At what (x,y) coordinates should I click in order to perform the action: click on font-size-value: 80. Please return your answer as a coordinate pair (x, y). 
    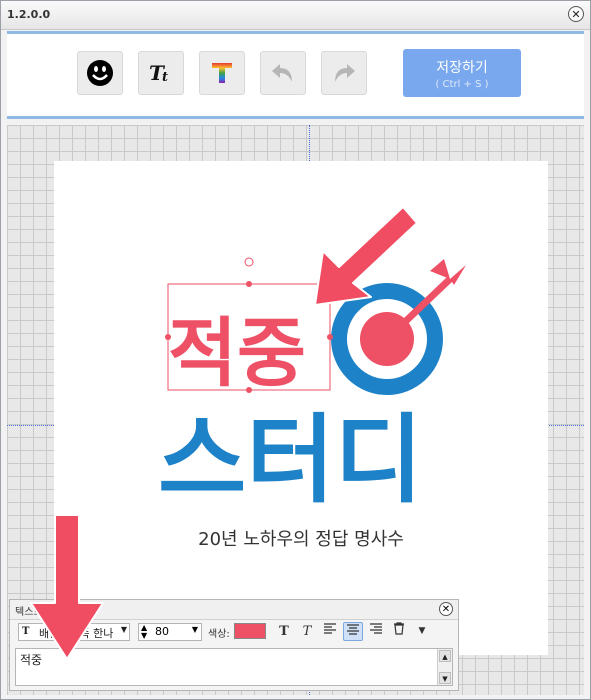
    Looking at the image, I should click on (162, 631).